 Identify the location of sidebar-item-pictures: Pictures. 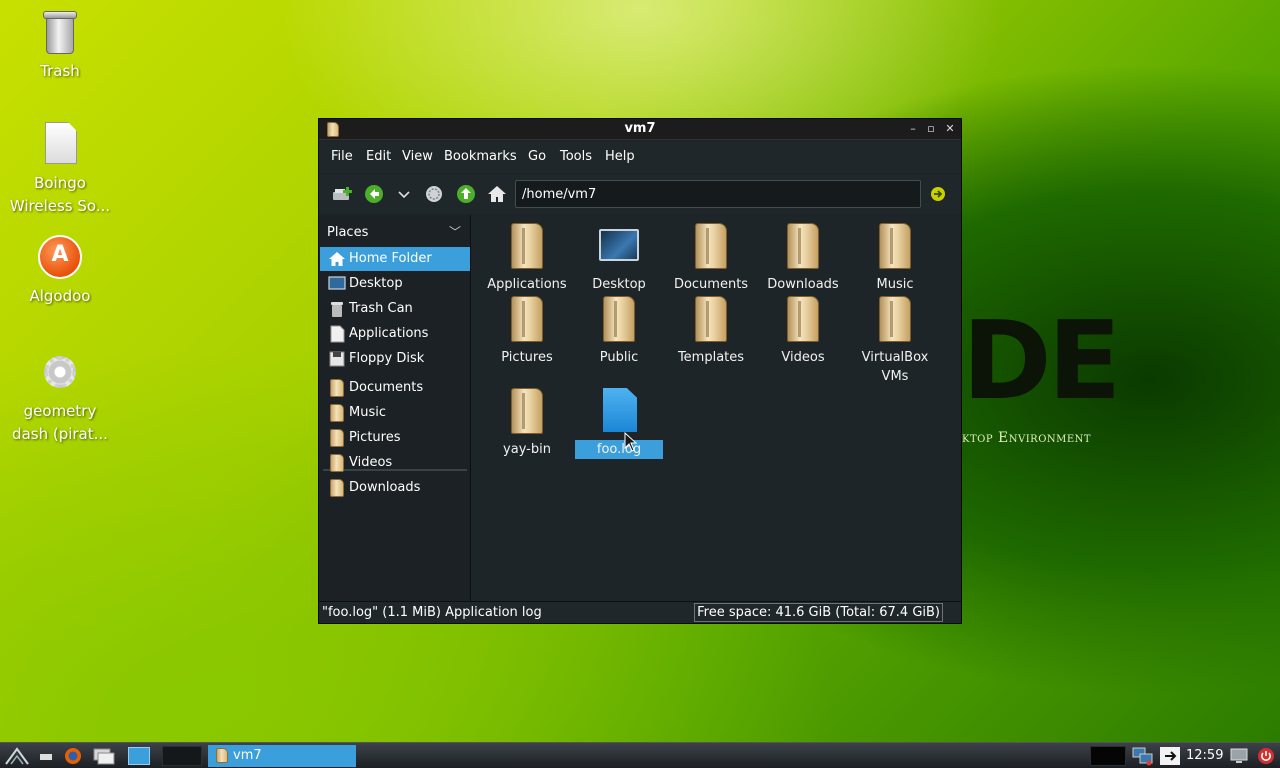
(395, 438).